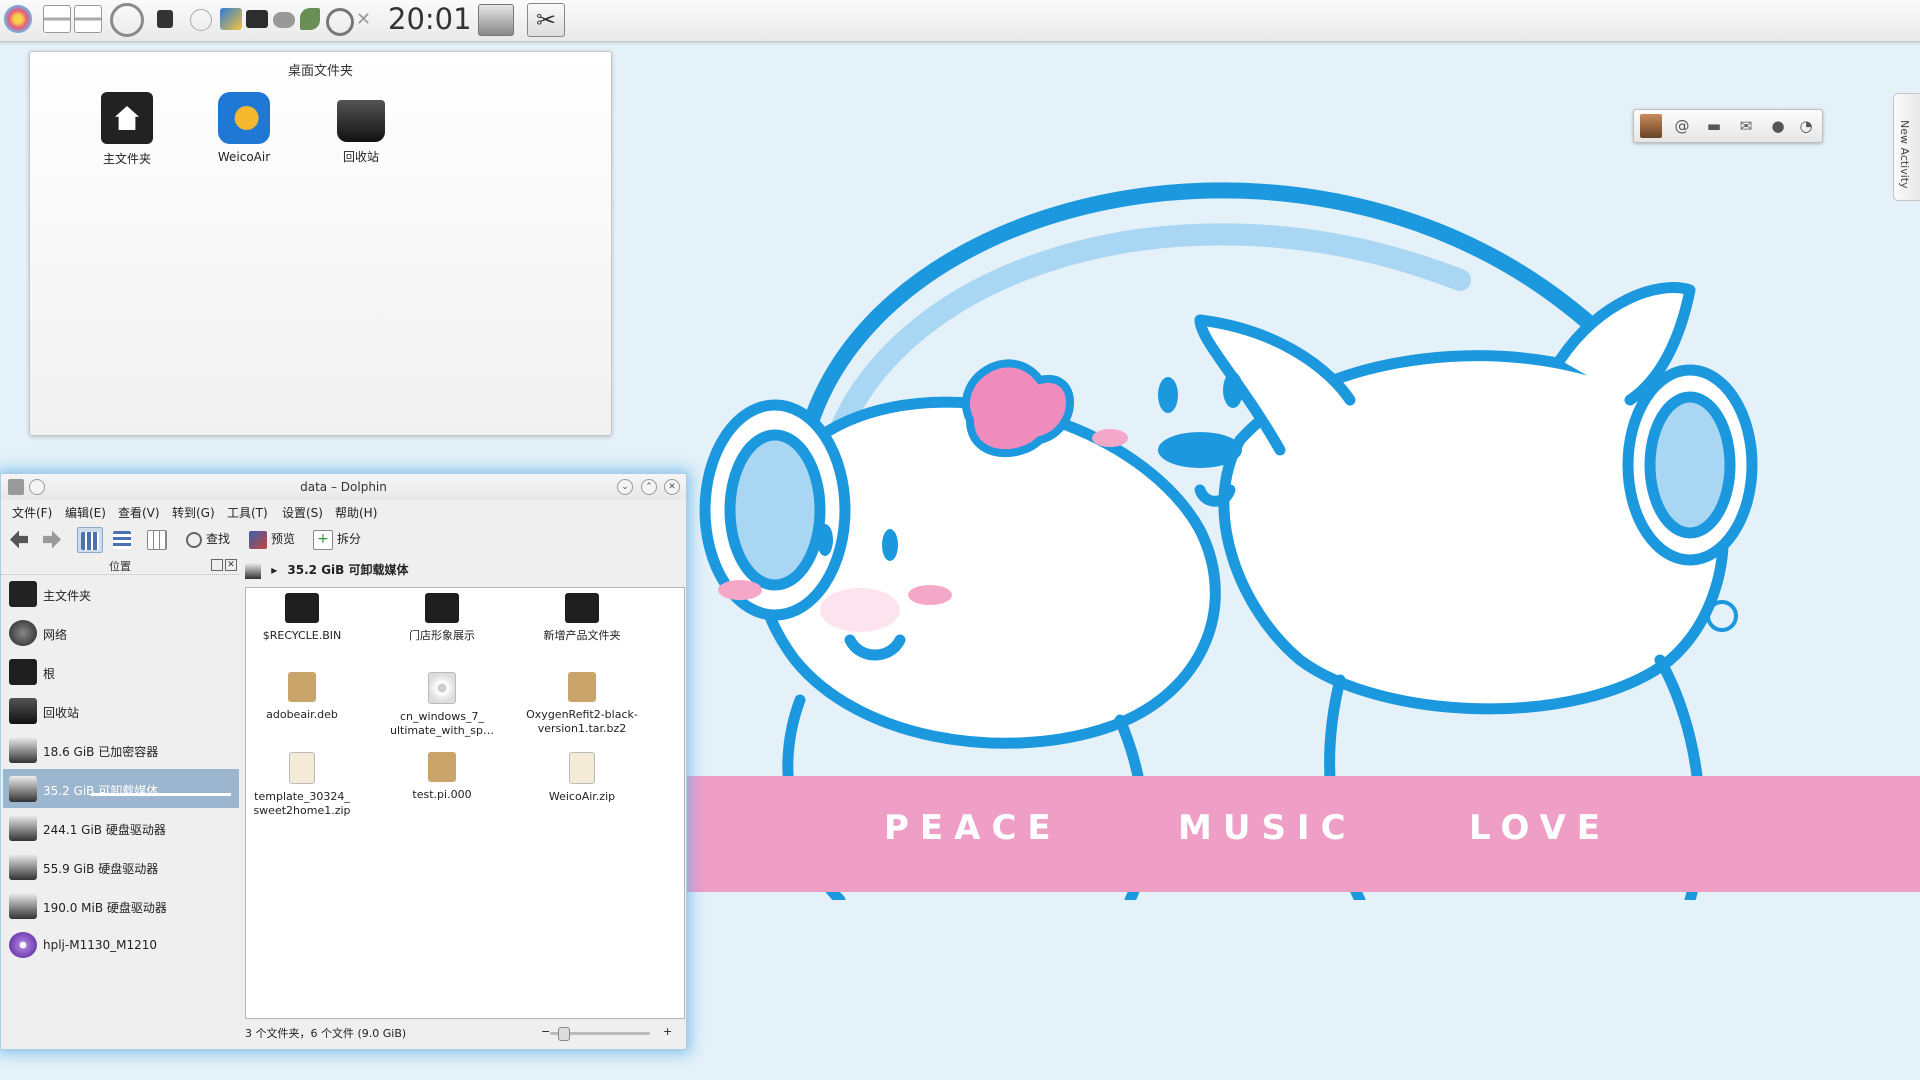 This screenshot has height=1080, width=1920. What do you see at coordinates (625, 487) in the screenshot?
I see `minimize-button: ⌄` at bounding box center [625, 487].